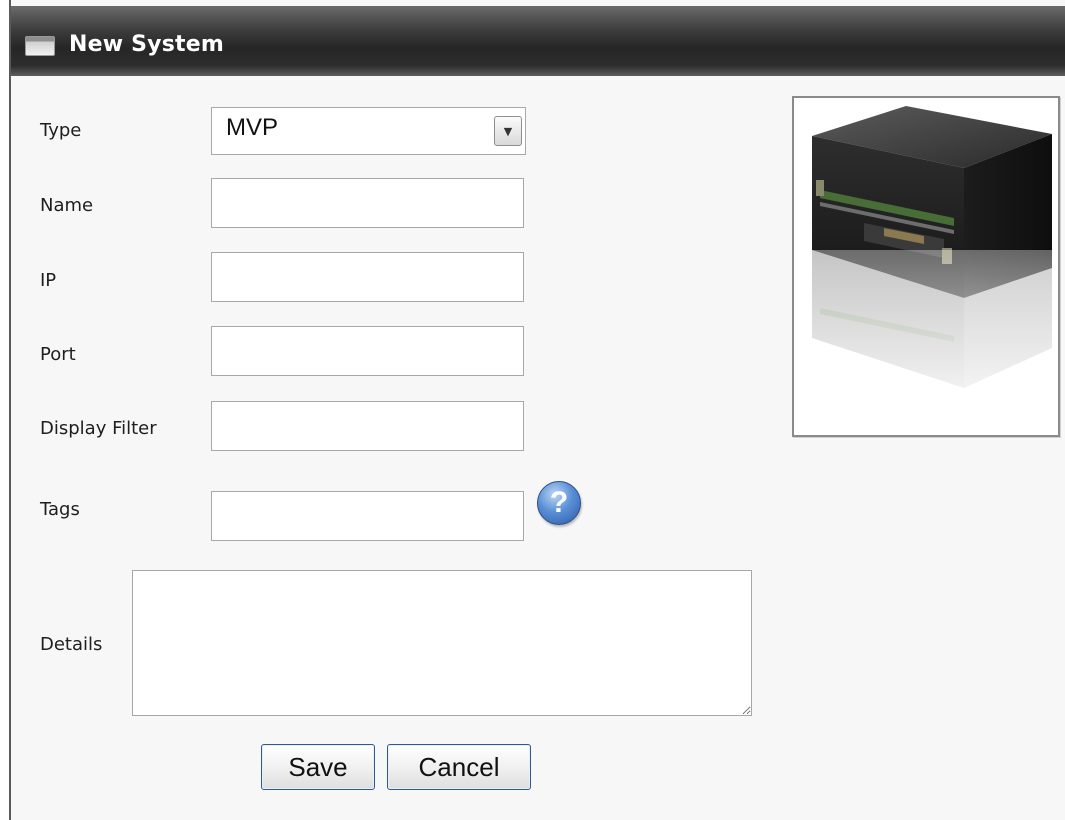 This screenshot has width=1065, height=820. Describe the element at coordinates (98, 428) in the screenshot. I see `display-filter-label: Display Filter` at that location.